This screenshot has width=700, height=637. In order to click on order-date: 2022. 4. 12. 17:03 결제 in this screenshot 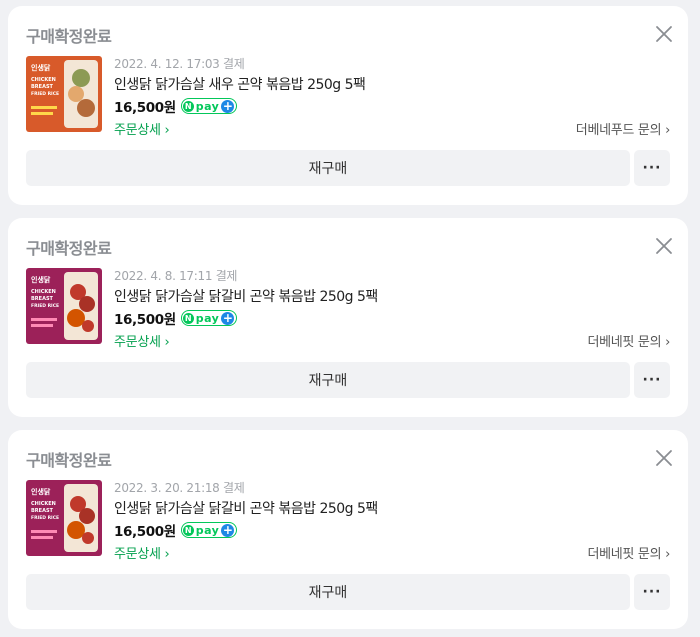, I will do `click(179, 64)`.